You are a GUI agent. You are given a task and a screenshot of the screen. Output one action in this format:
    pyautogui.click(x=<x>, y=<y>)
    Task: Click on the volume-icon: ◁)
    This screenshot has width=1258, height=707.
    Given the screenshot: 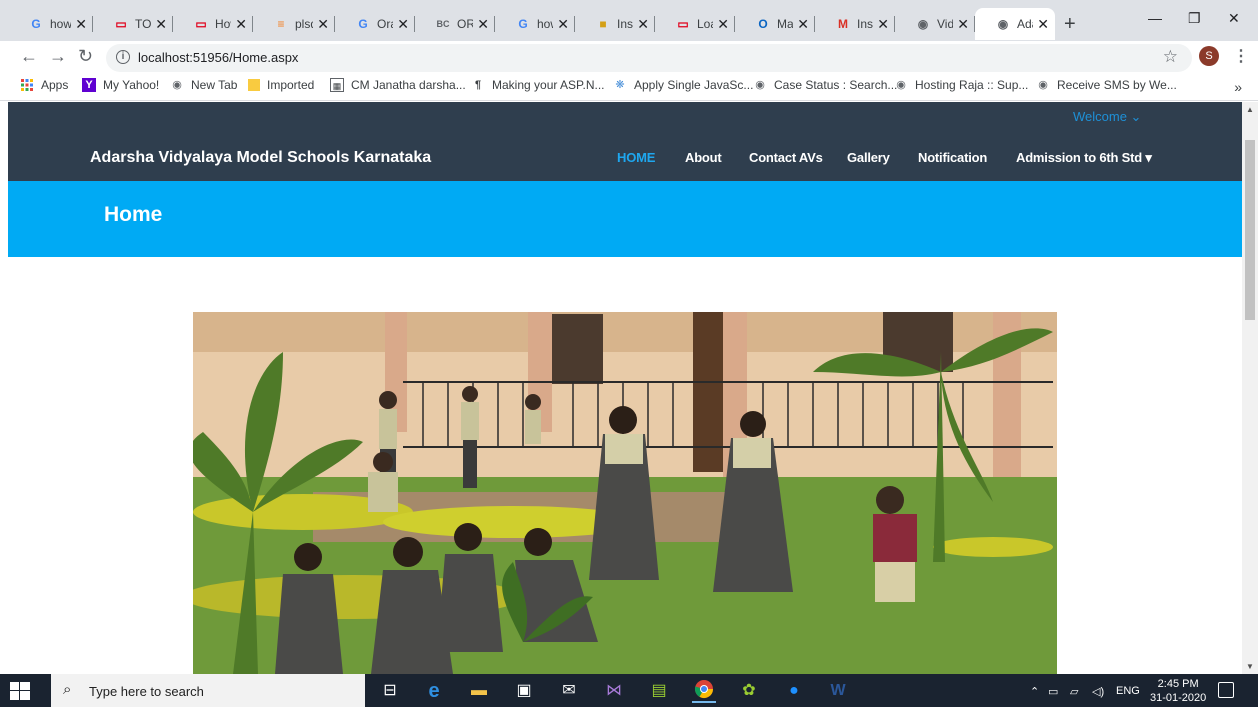 What is the action you would take?
    pyautogui.click(x=1098, y=691)
    